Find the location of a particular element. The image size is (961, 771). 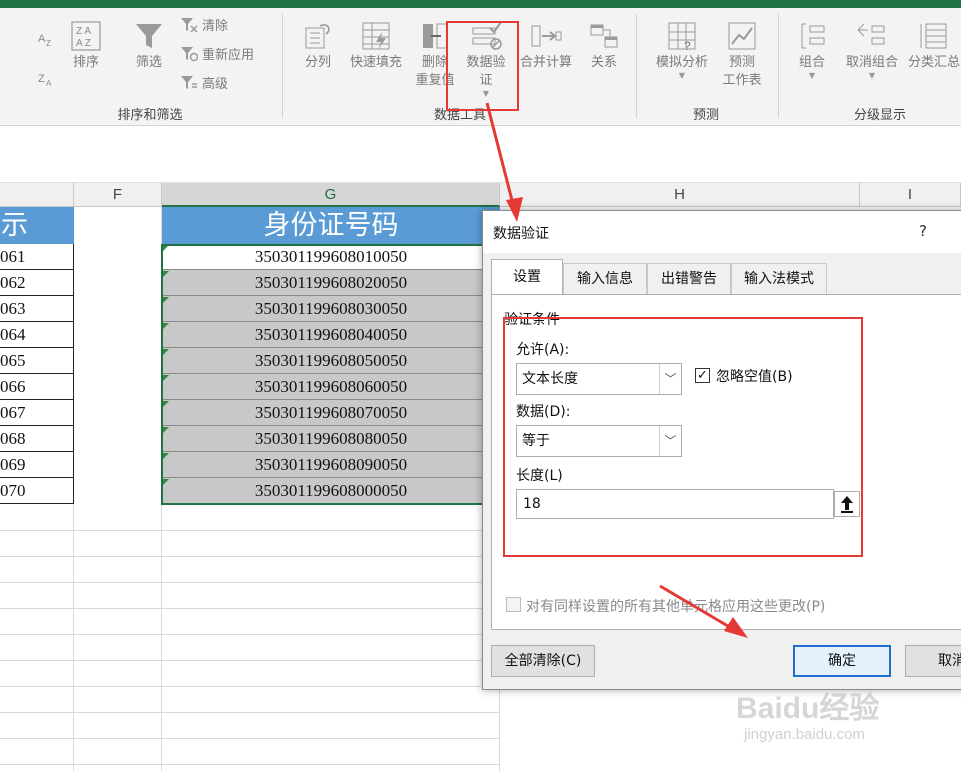

advanced-filter-icon is located at coordinates (189, 82).